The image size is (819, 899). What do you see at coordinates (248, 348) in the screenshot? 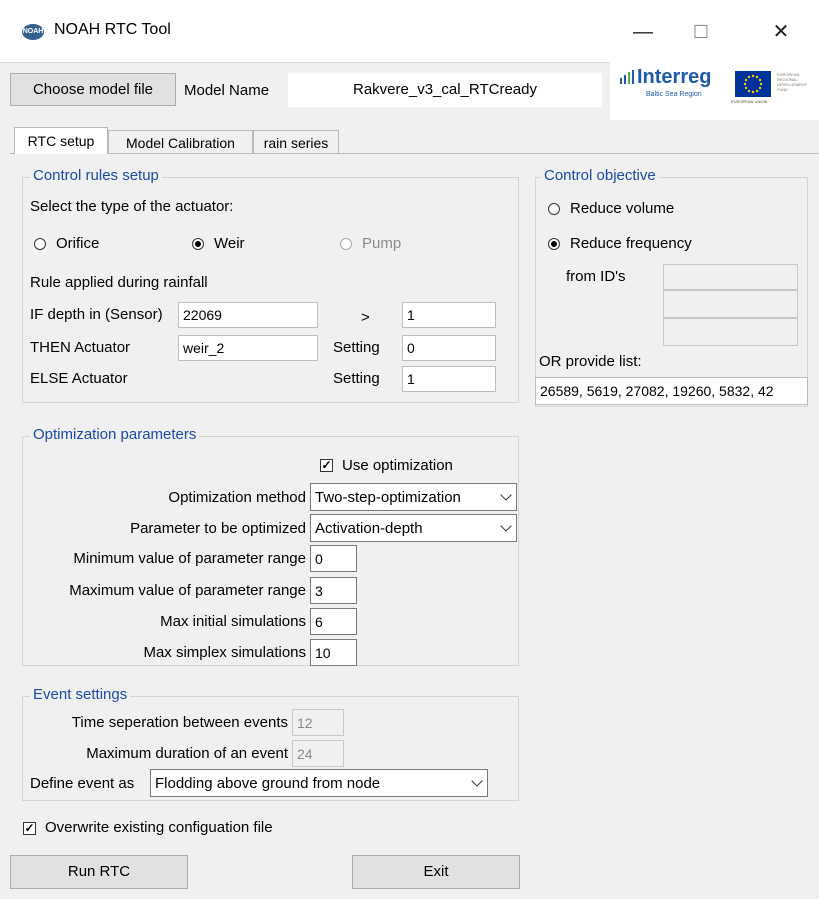
I see `then-actuator-input: weir_2` at bounding box center [248, 348].